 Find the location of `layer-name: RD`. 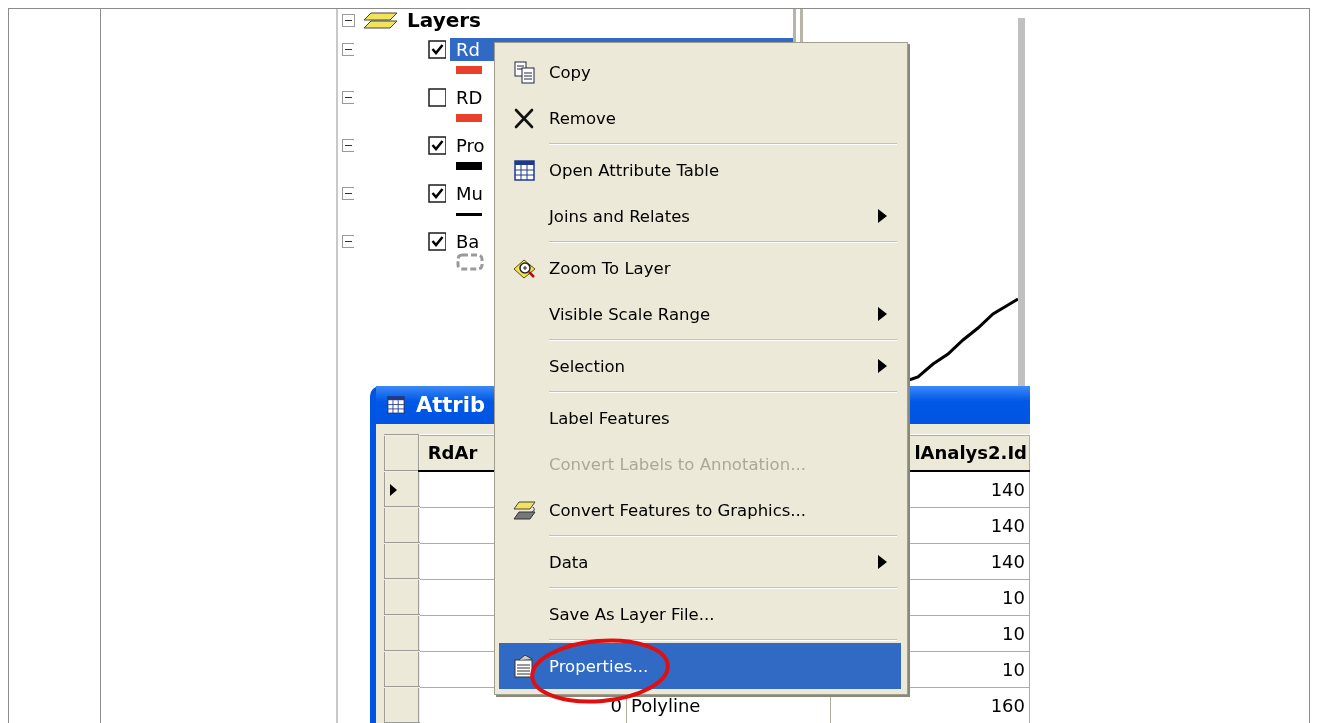

layer-name: RD is located at coordinates (469, 97).